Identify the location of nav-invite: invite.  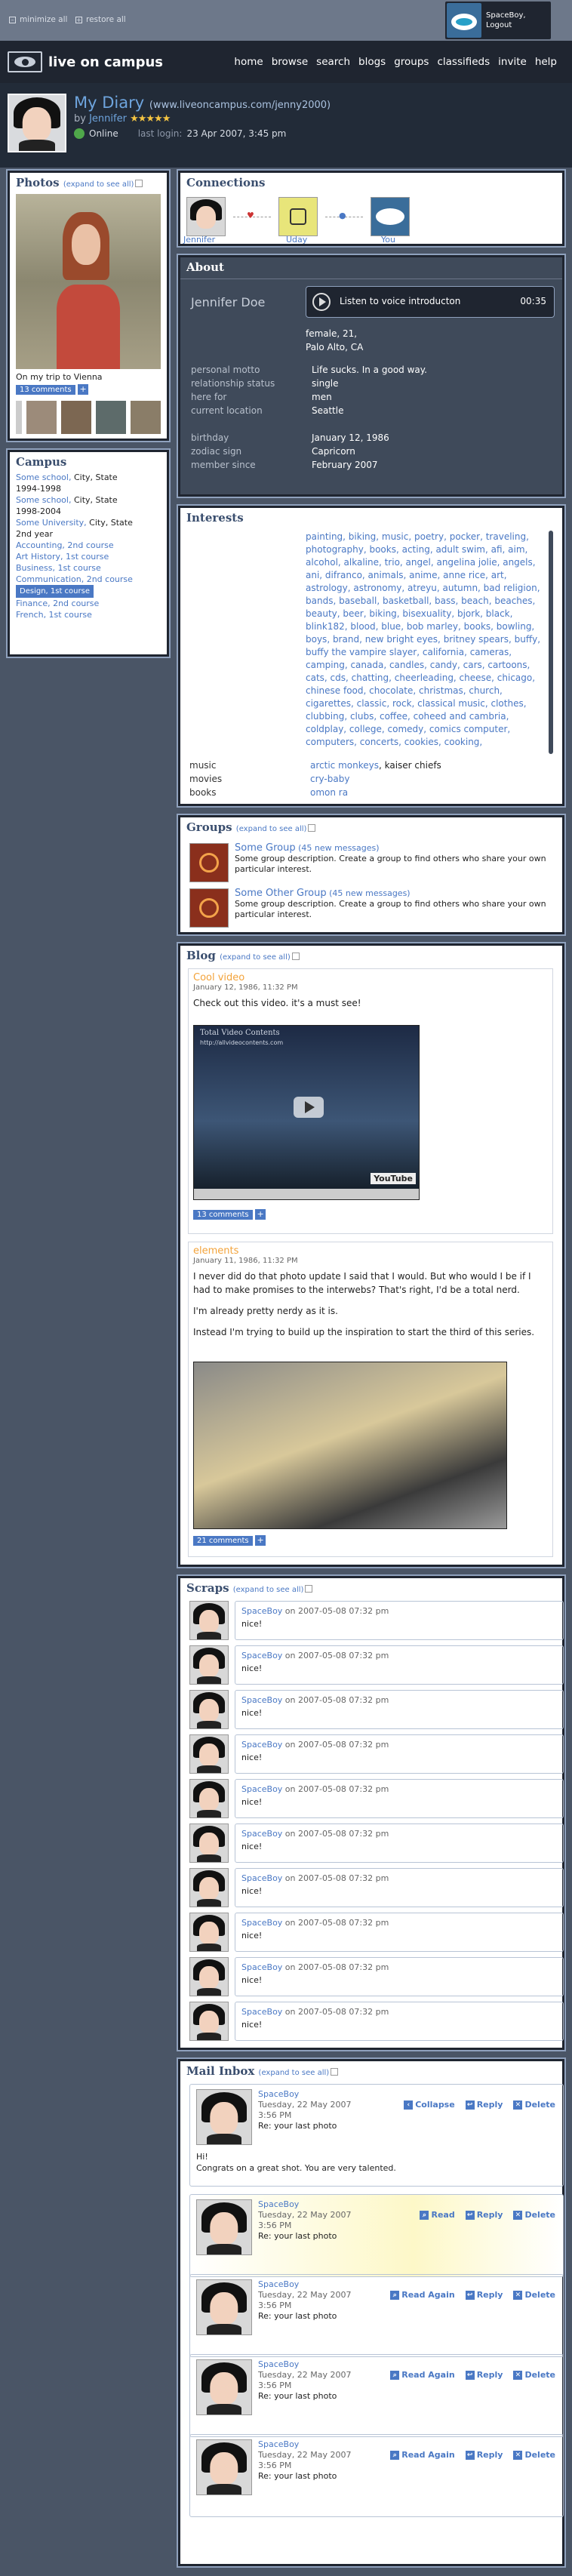
(512, 62).